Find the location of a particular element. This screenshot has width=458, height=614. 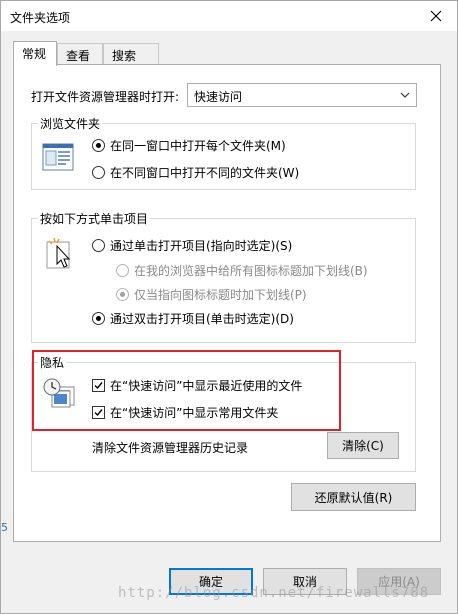

folder-window-icon is located at coordinates (58, 157).